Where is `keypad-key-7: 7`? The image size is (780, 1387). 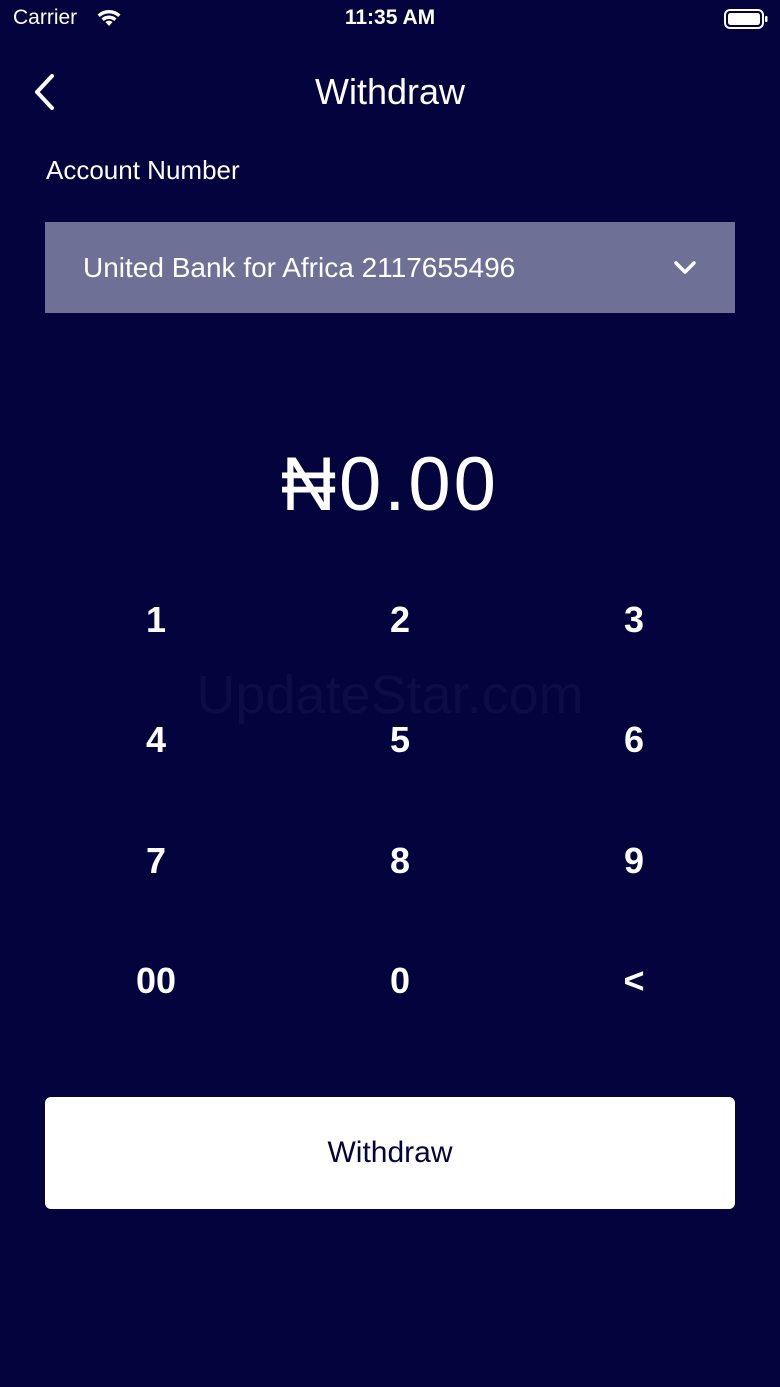 keypad-key-7: 7 is located at coordinates (156, 861).